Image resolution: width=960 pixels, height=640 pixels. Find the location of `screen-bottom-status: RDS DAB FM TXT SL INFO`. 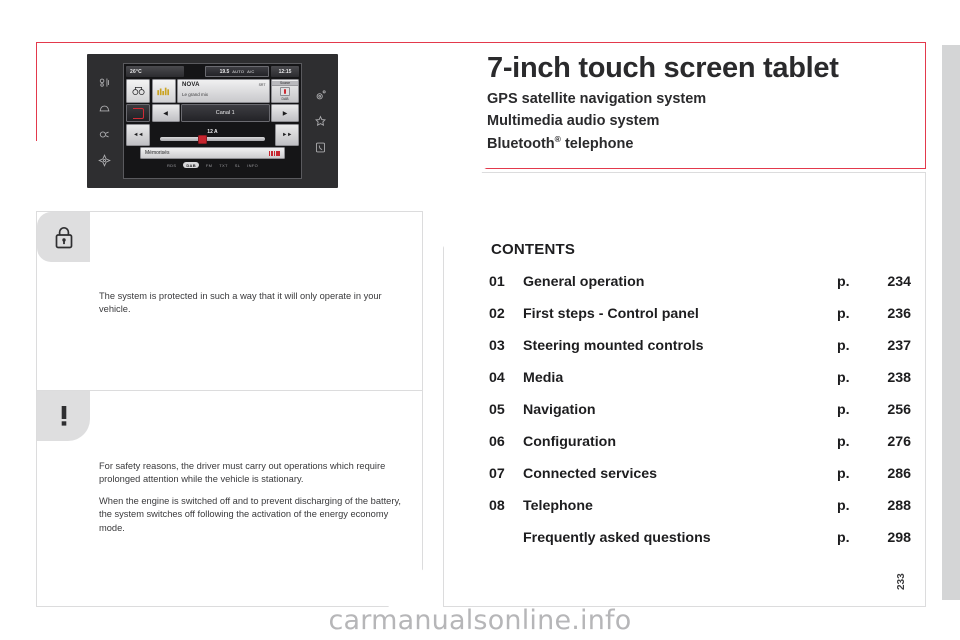

screen-bottom-status: RDS DAB FM TXT SL INFO is located at coordinates (212, 165).